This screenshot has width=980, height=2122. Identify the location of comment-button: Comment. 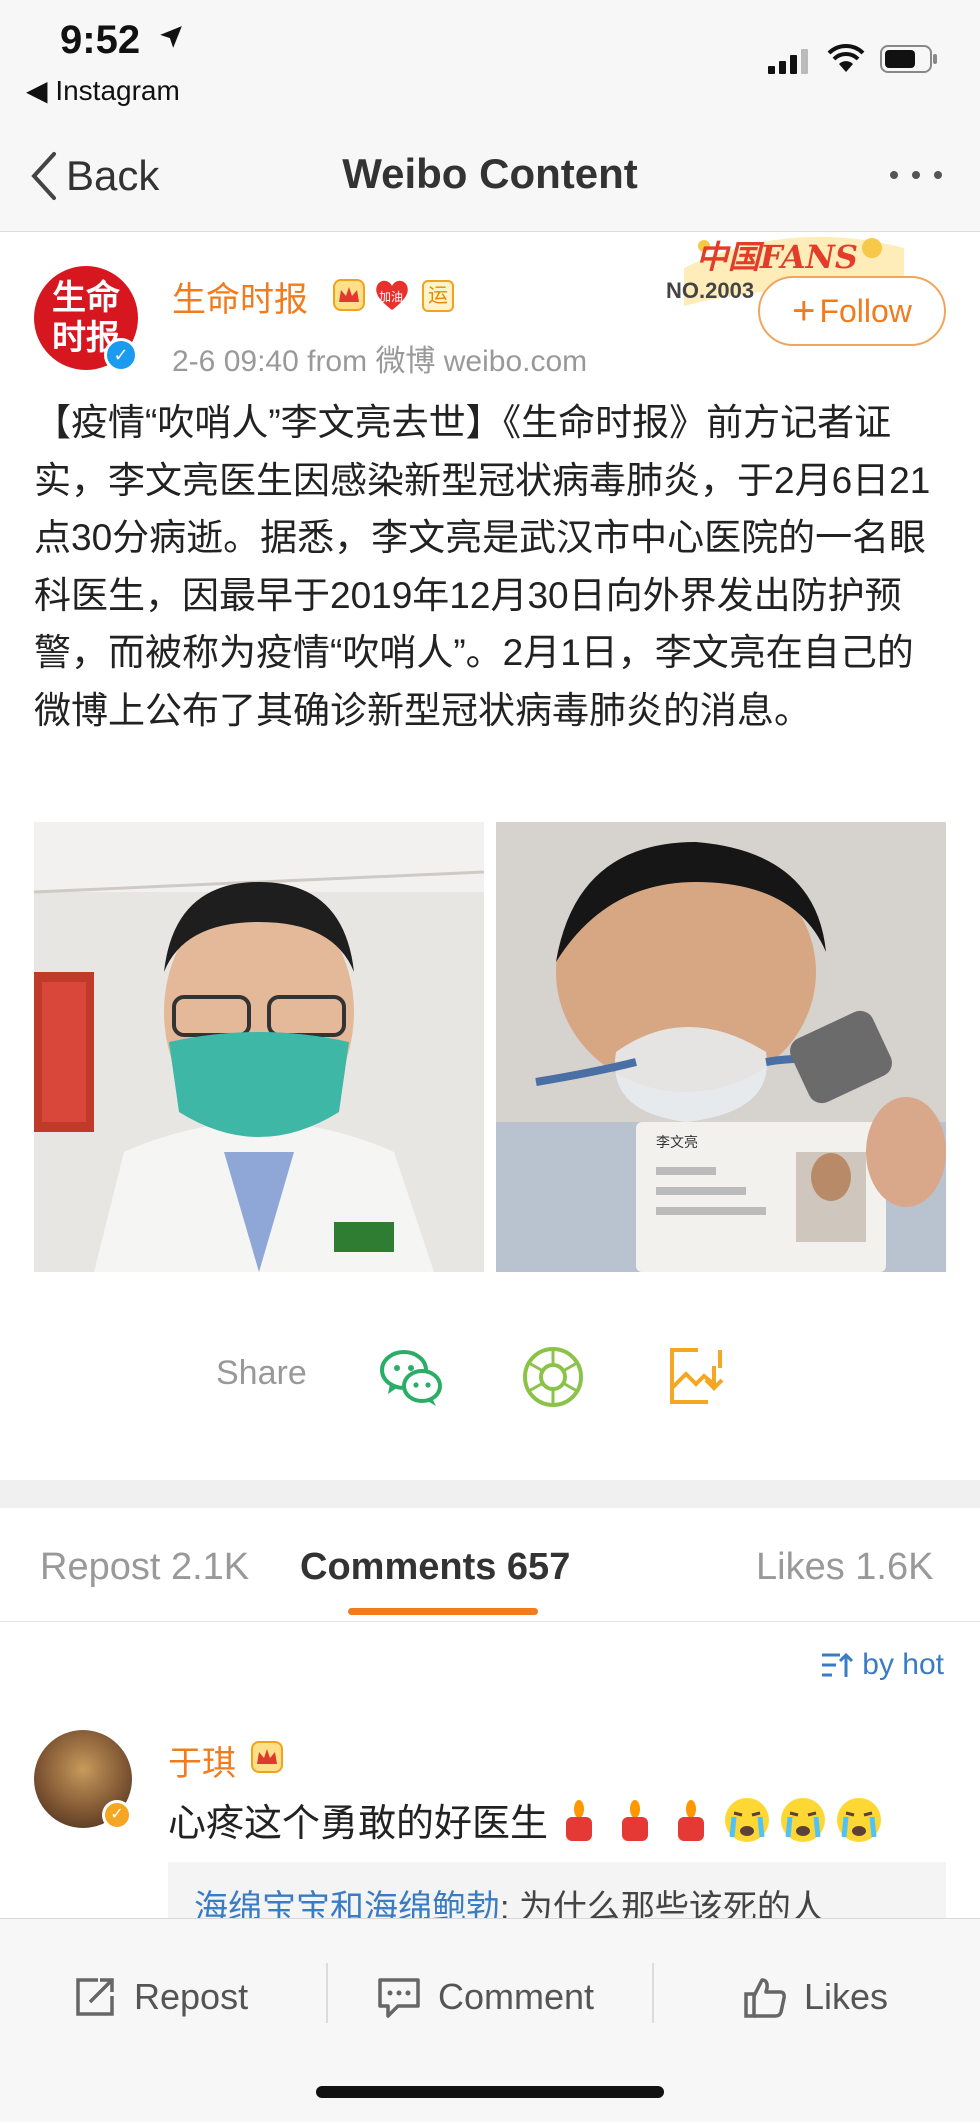
(485, 1997).